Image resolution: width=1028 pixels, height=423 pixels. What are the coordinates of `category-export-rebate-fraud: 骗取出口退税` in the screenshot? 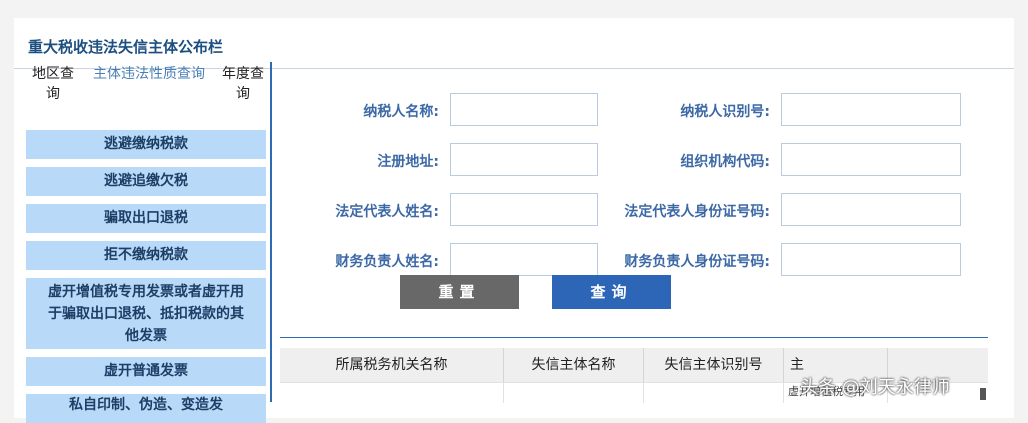 It's located at (146, 218).